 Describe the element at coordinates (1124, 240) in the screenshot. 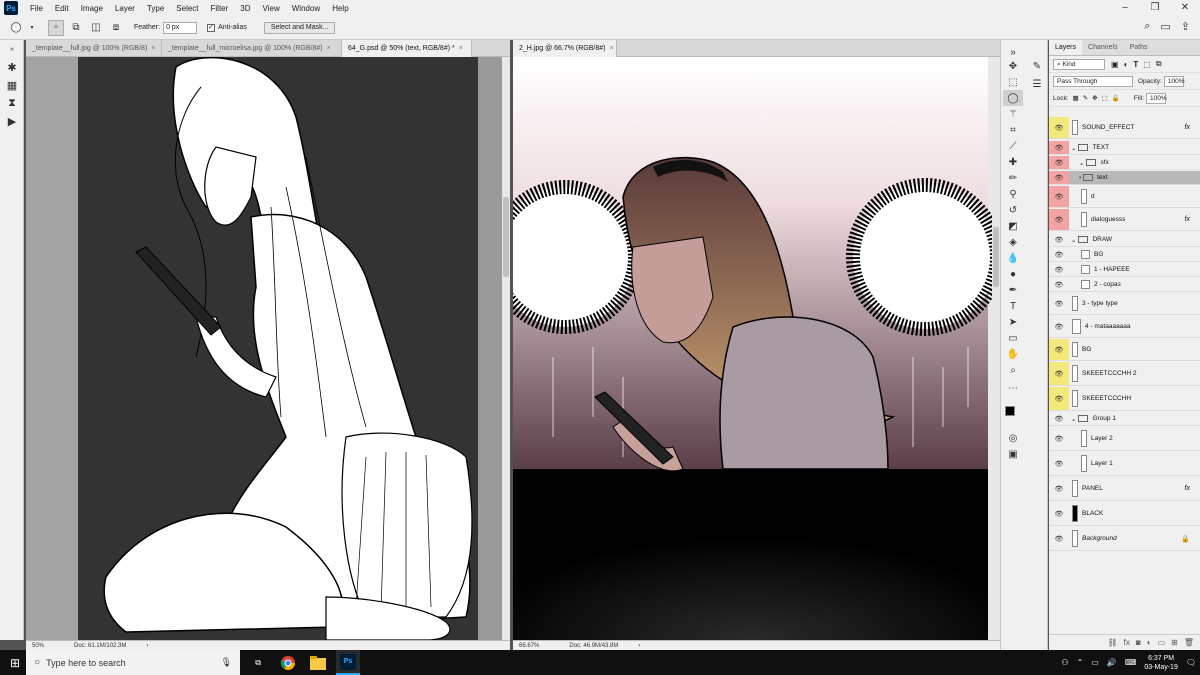

I see `group-row: 👁 ⌄ DRAW` at that location.